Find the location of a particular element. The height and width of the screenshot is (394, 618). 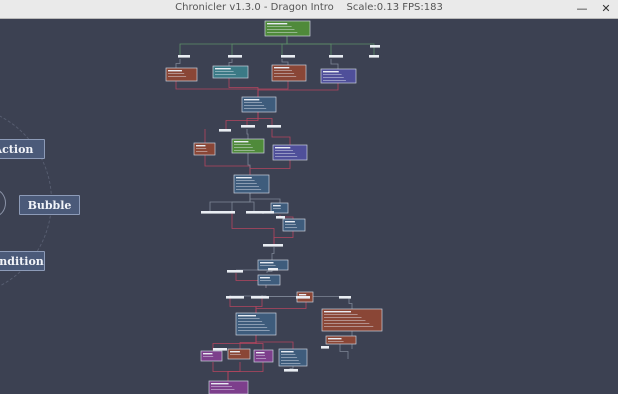

close-icon: ✕ is located at coordinates (606, 9).